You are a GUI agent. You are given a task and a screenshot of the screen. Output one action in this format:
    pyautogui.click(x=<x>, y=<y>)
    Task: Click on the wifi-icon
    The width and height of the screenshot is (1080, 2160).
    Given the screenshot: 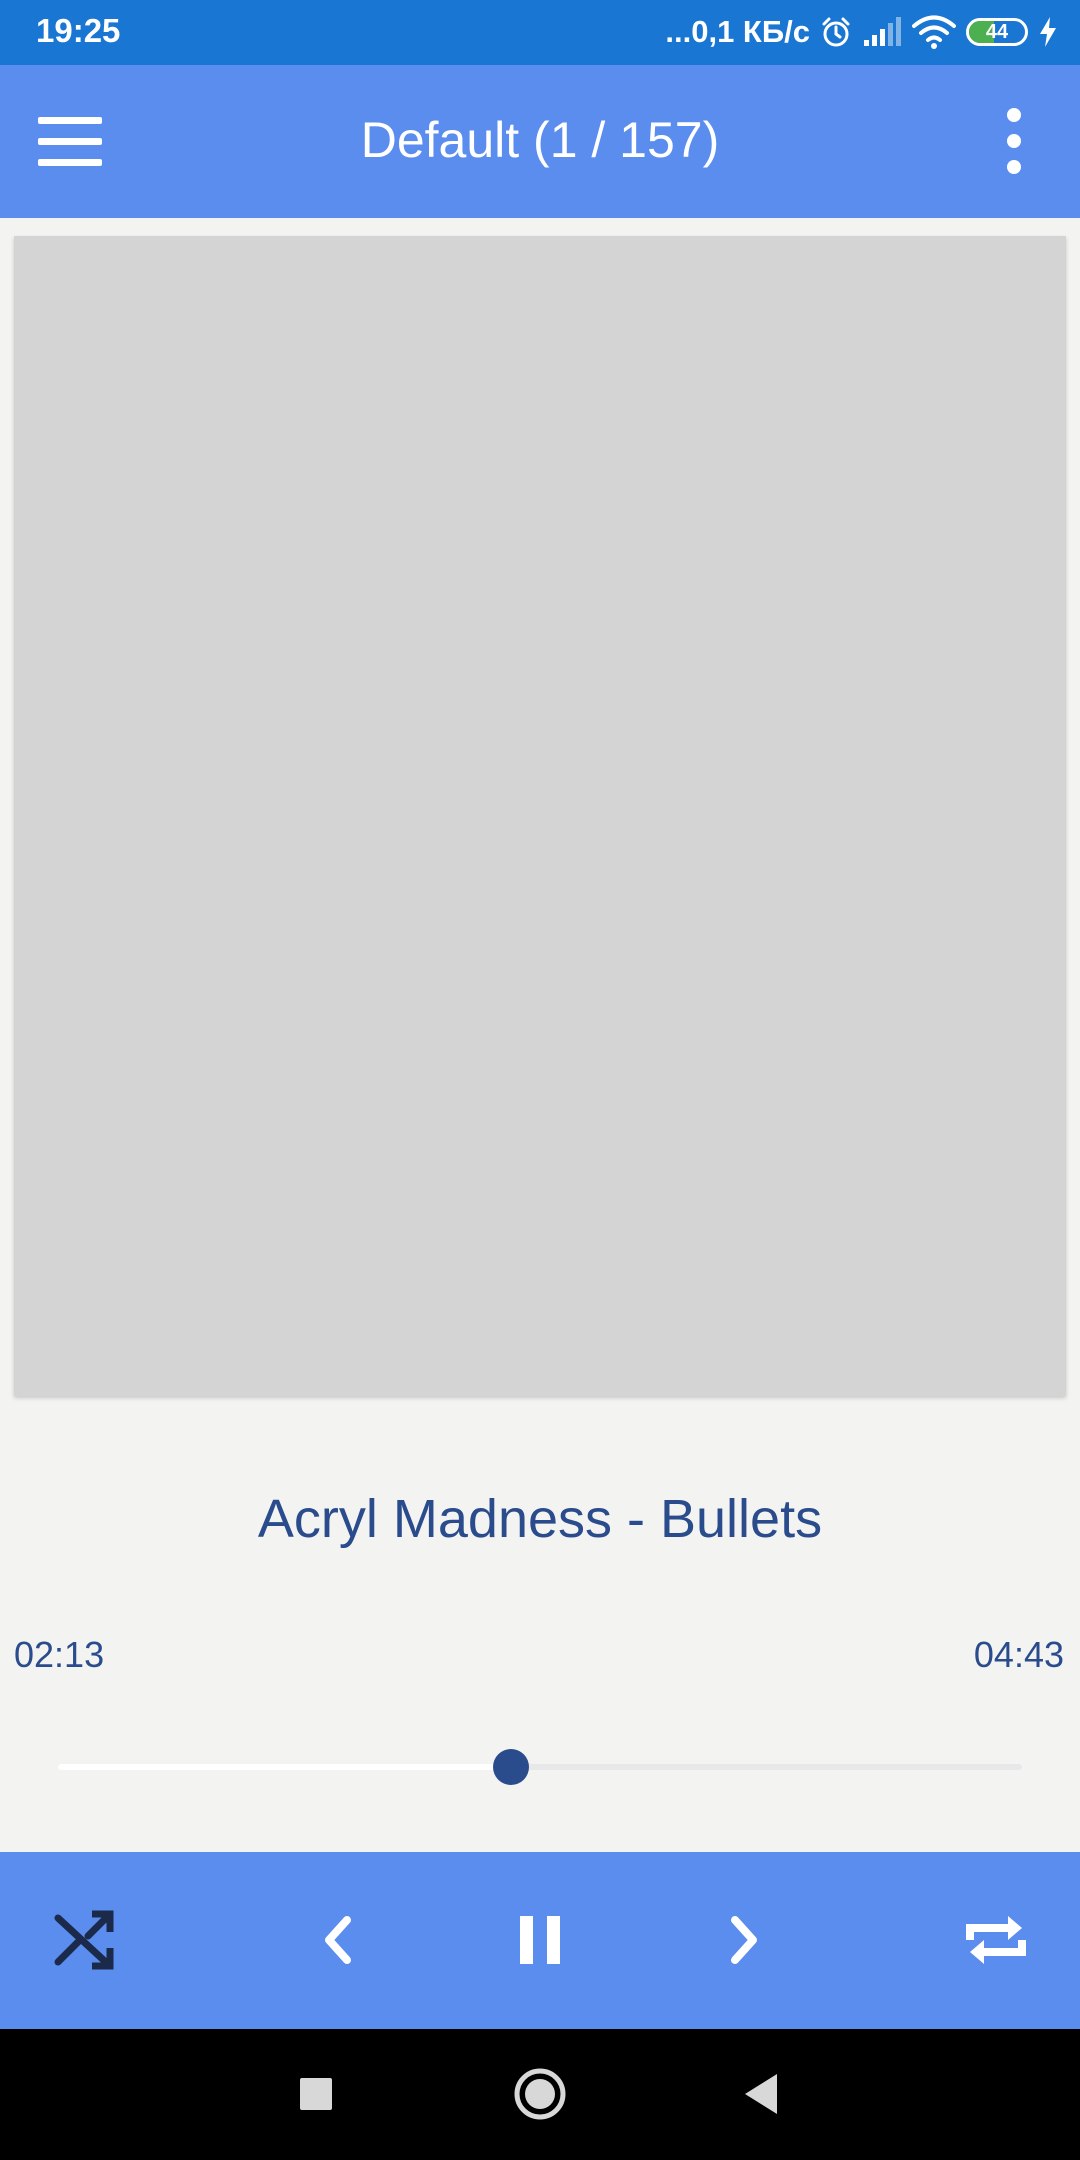 What is the action you would take?
    pyautogui.click(x=934, y=32)
    